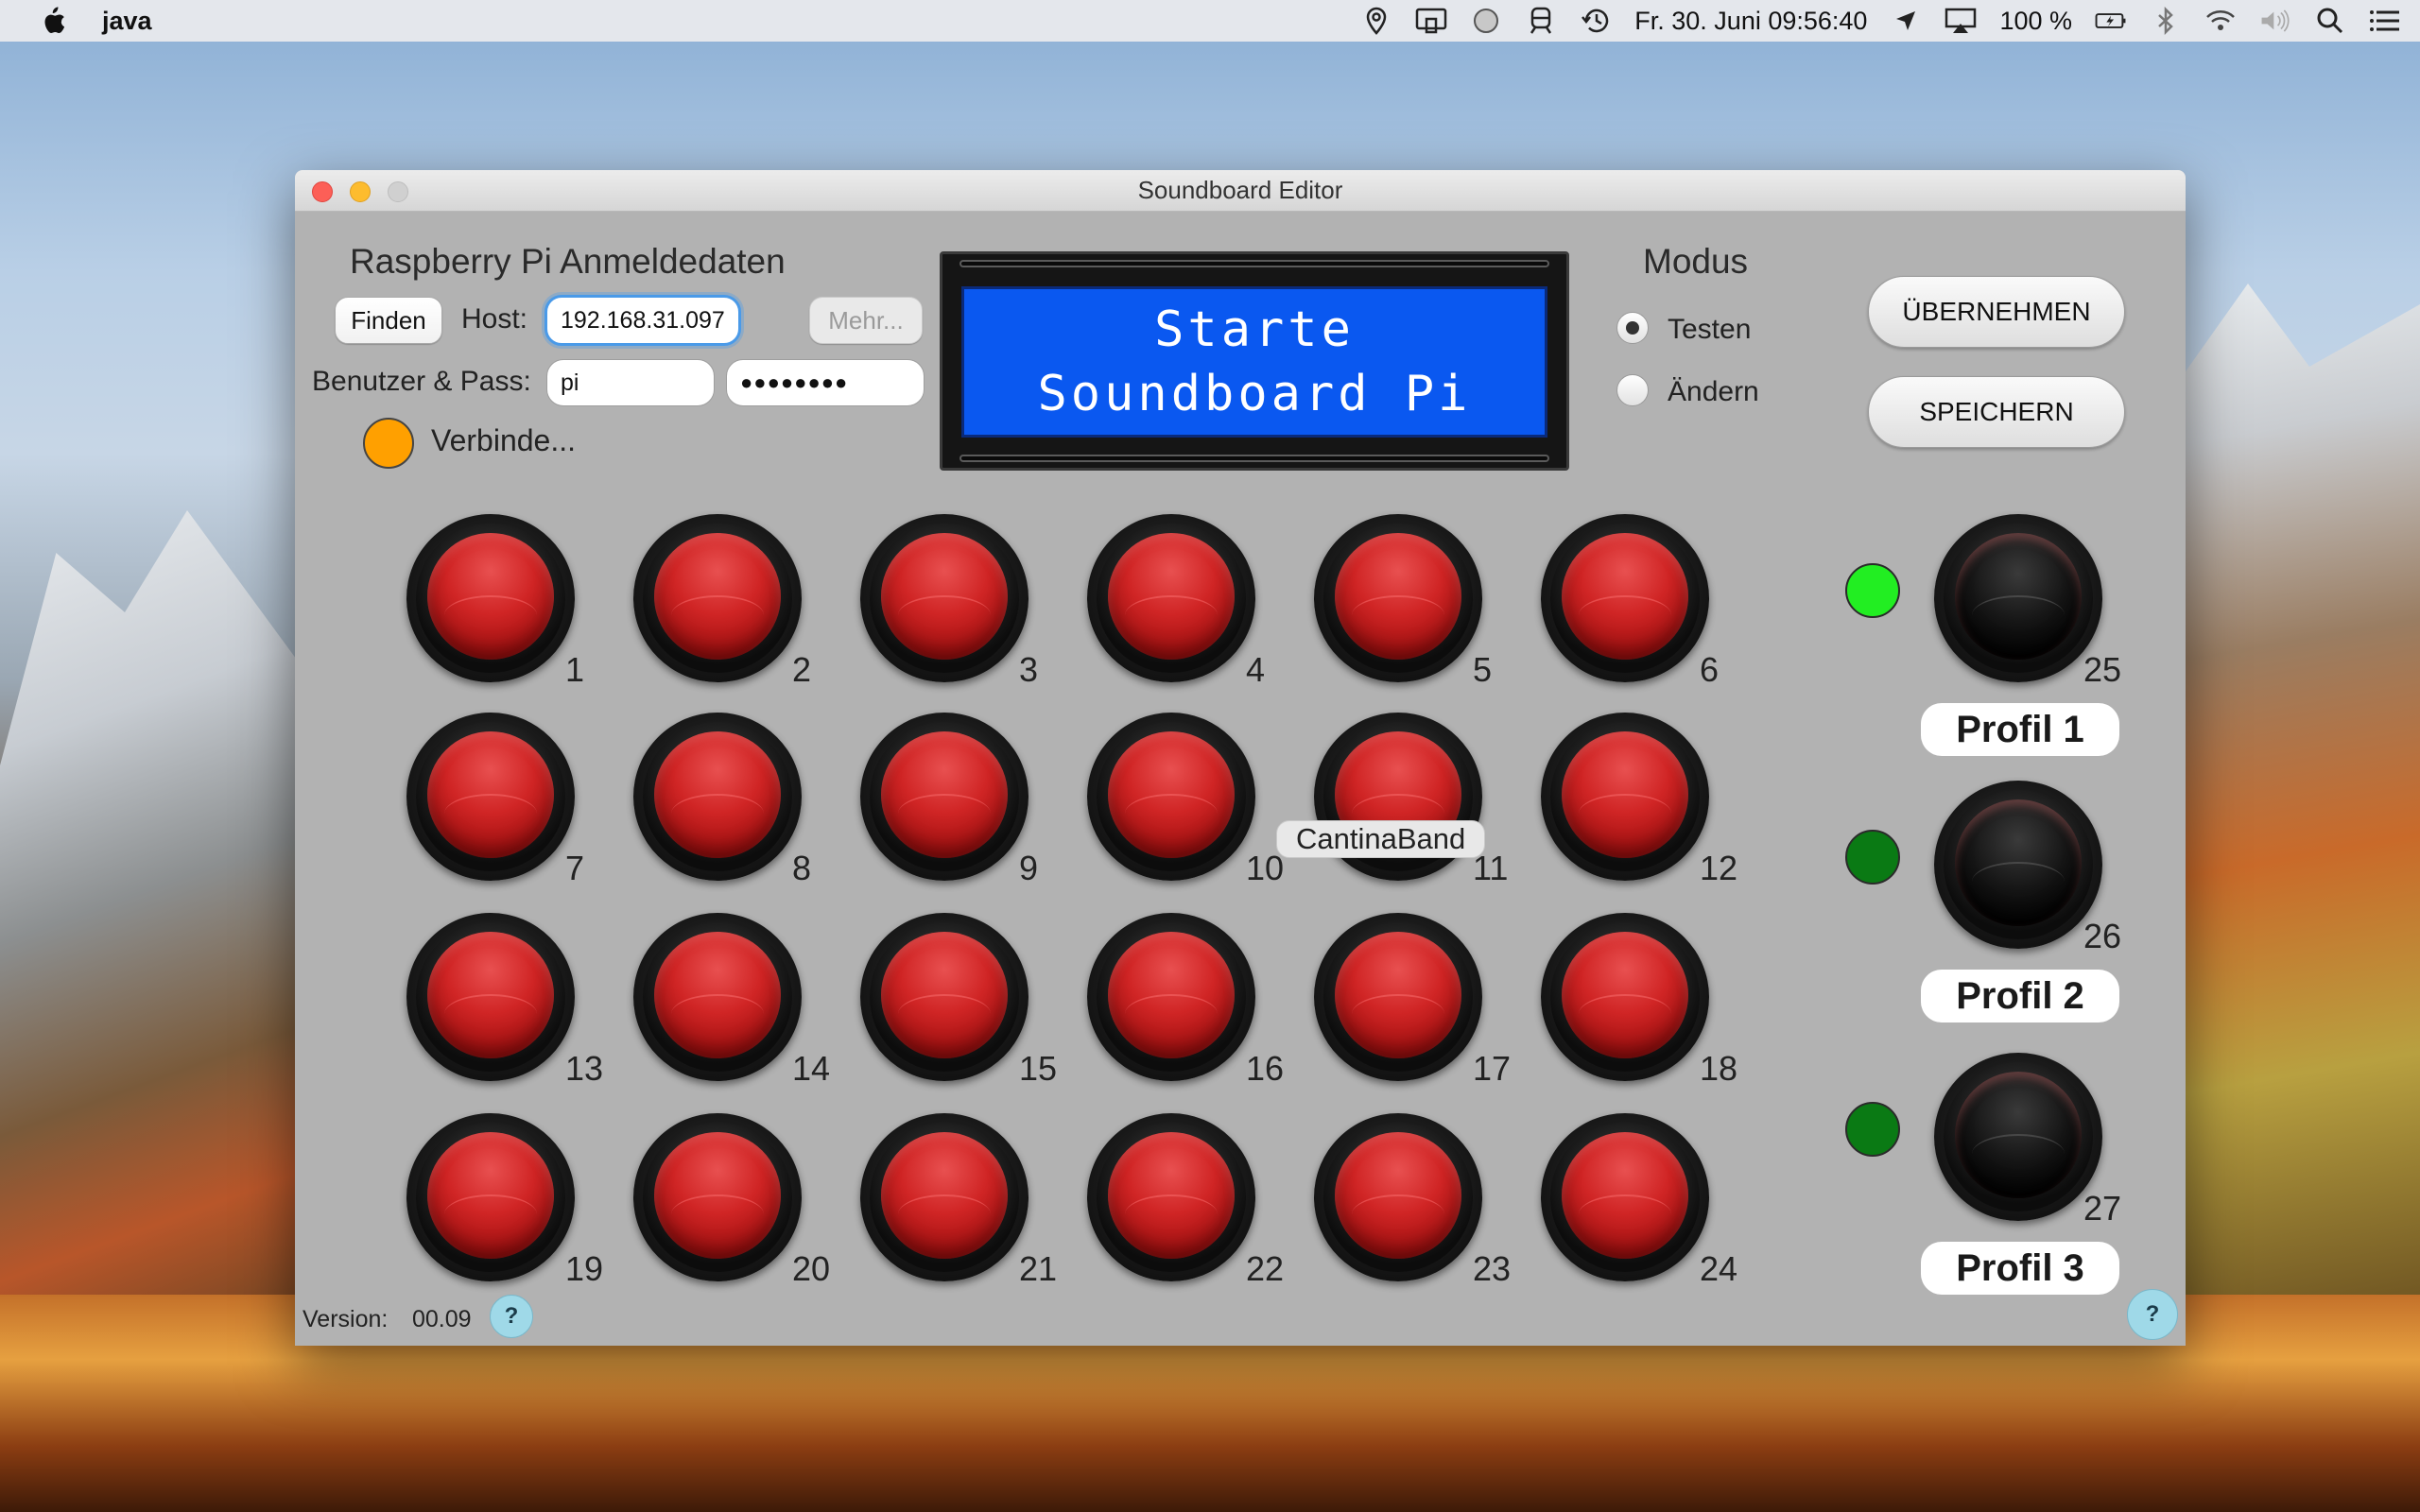  I want to click on mode-heading: Modus, so click(1696, 261).